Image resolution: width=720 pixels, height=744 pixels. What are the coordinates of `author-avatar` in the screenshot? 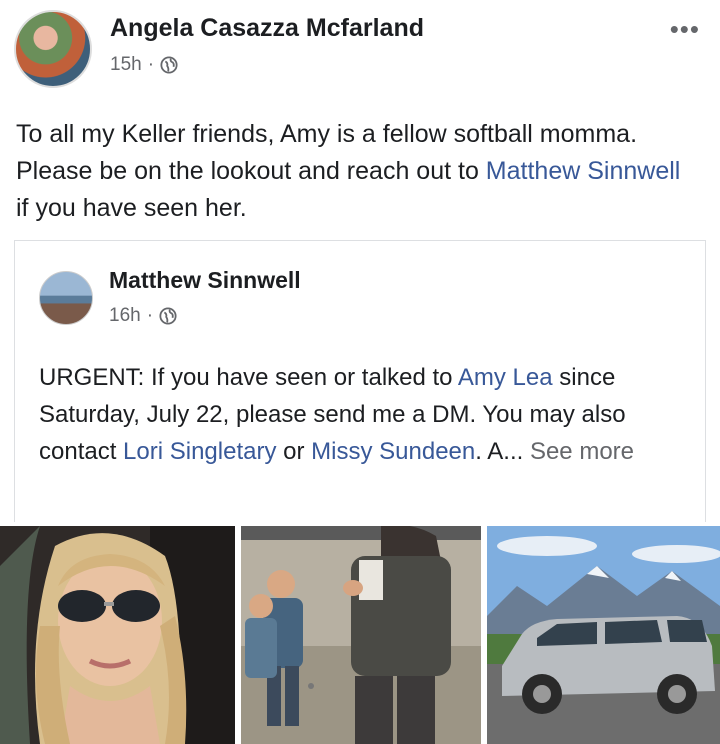 It's located at (53, 49).